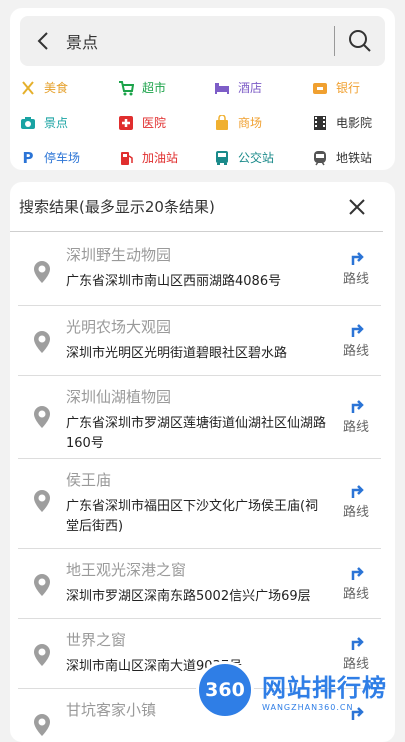 The image size is (405, 742). What do you see at coordinates (225, 690) in the screenshot?
I see `watermark-badge: 360` at bounding box center [225, 690].